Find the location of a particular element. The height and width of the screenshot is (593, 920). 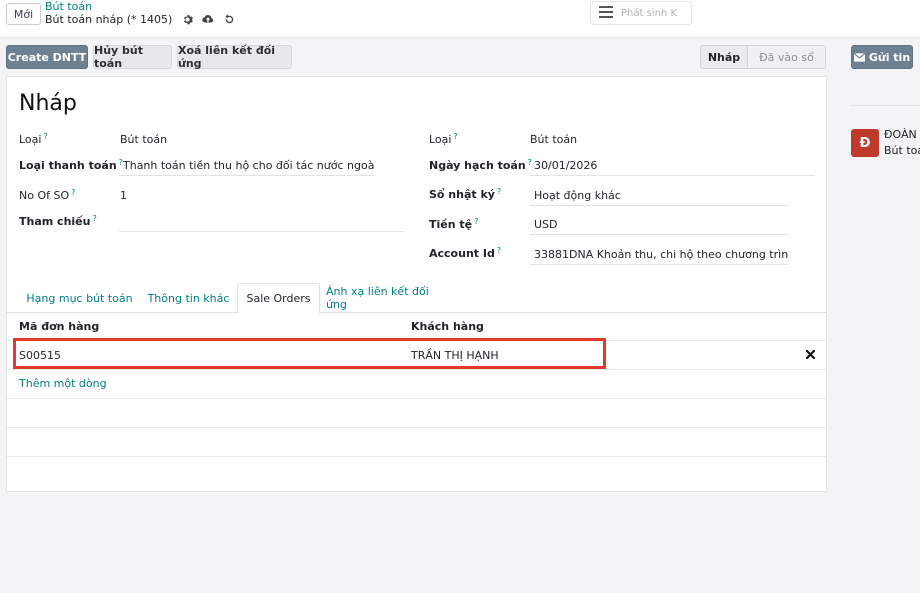

new-button: Mới is located at coordinates (23, 14).